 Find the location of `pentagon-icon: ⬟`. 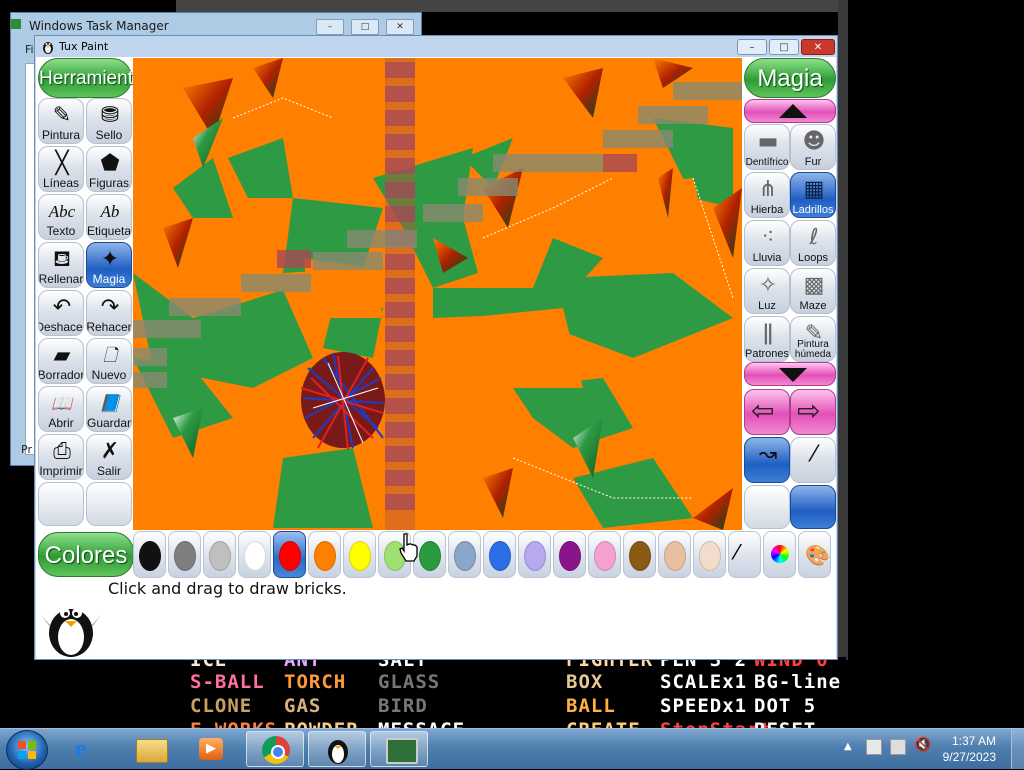

pentagon-icon: ⬟ is located at coordinates (110, 163).